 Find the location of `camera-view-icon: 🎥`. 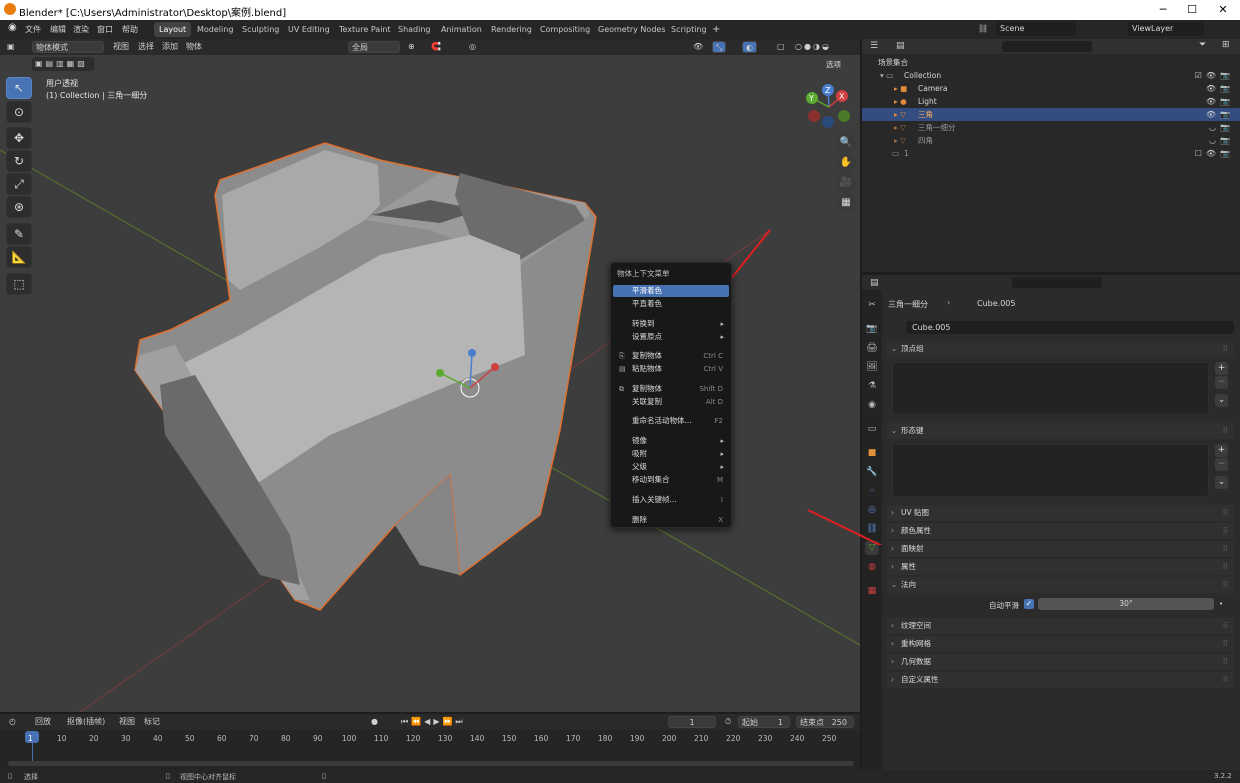

camera-view-icon: 🎥 is located at coordinates (846, 183).